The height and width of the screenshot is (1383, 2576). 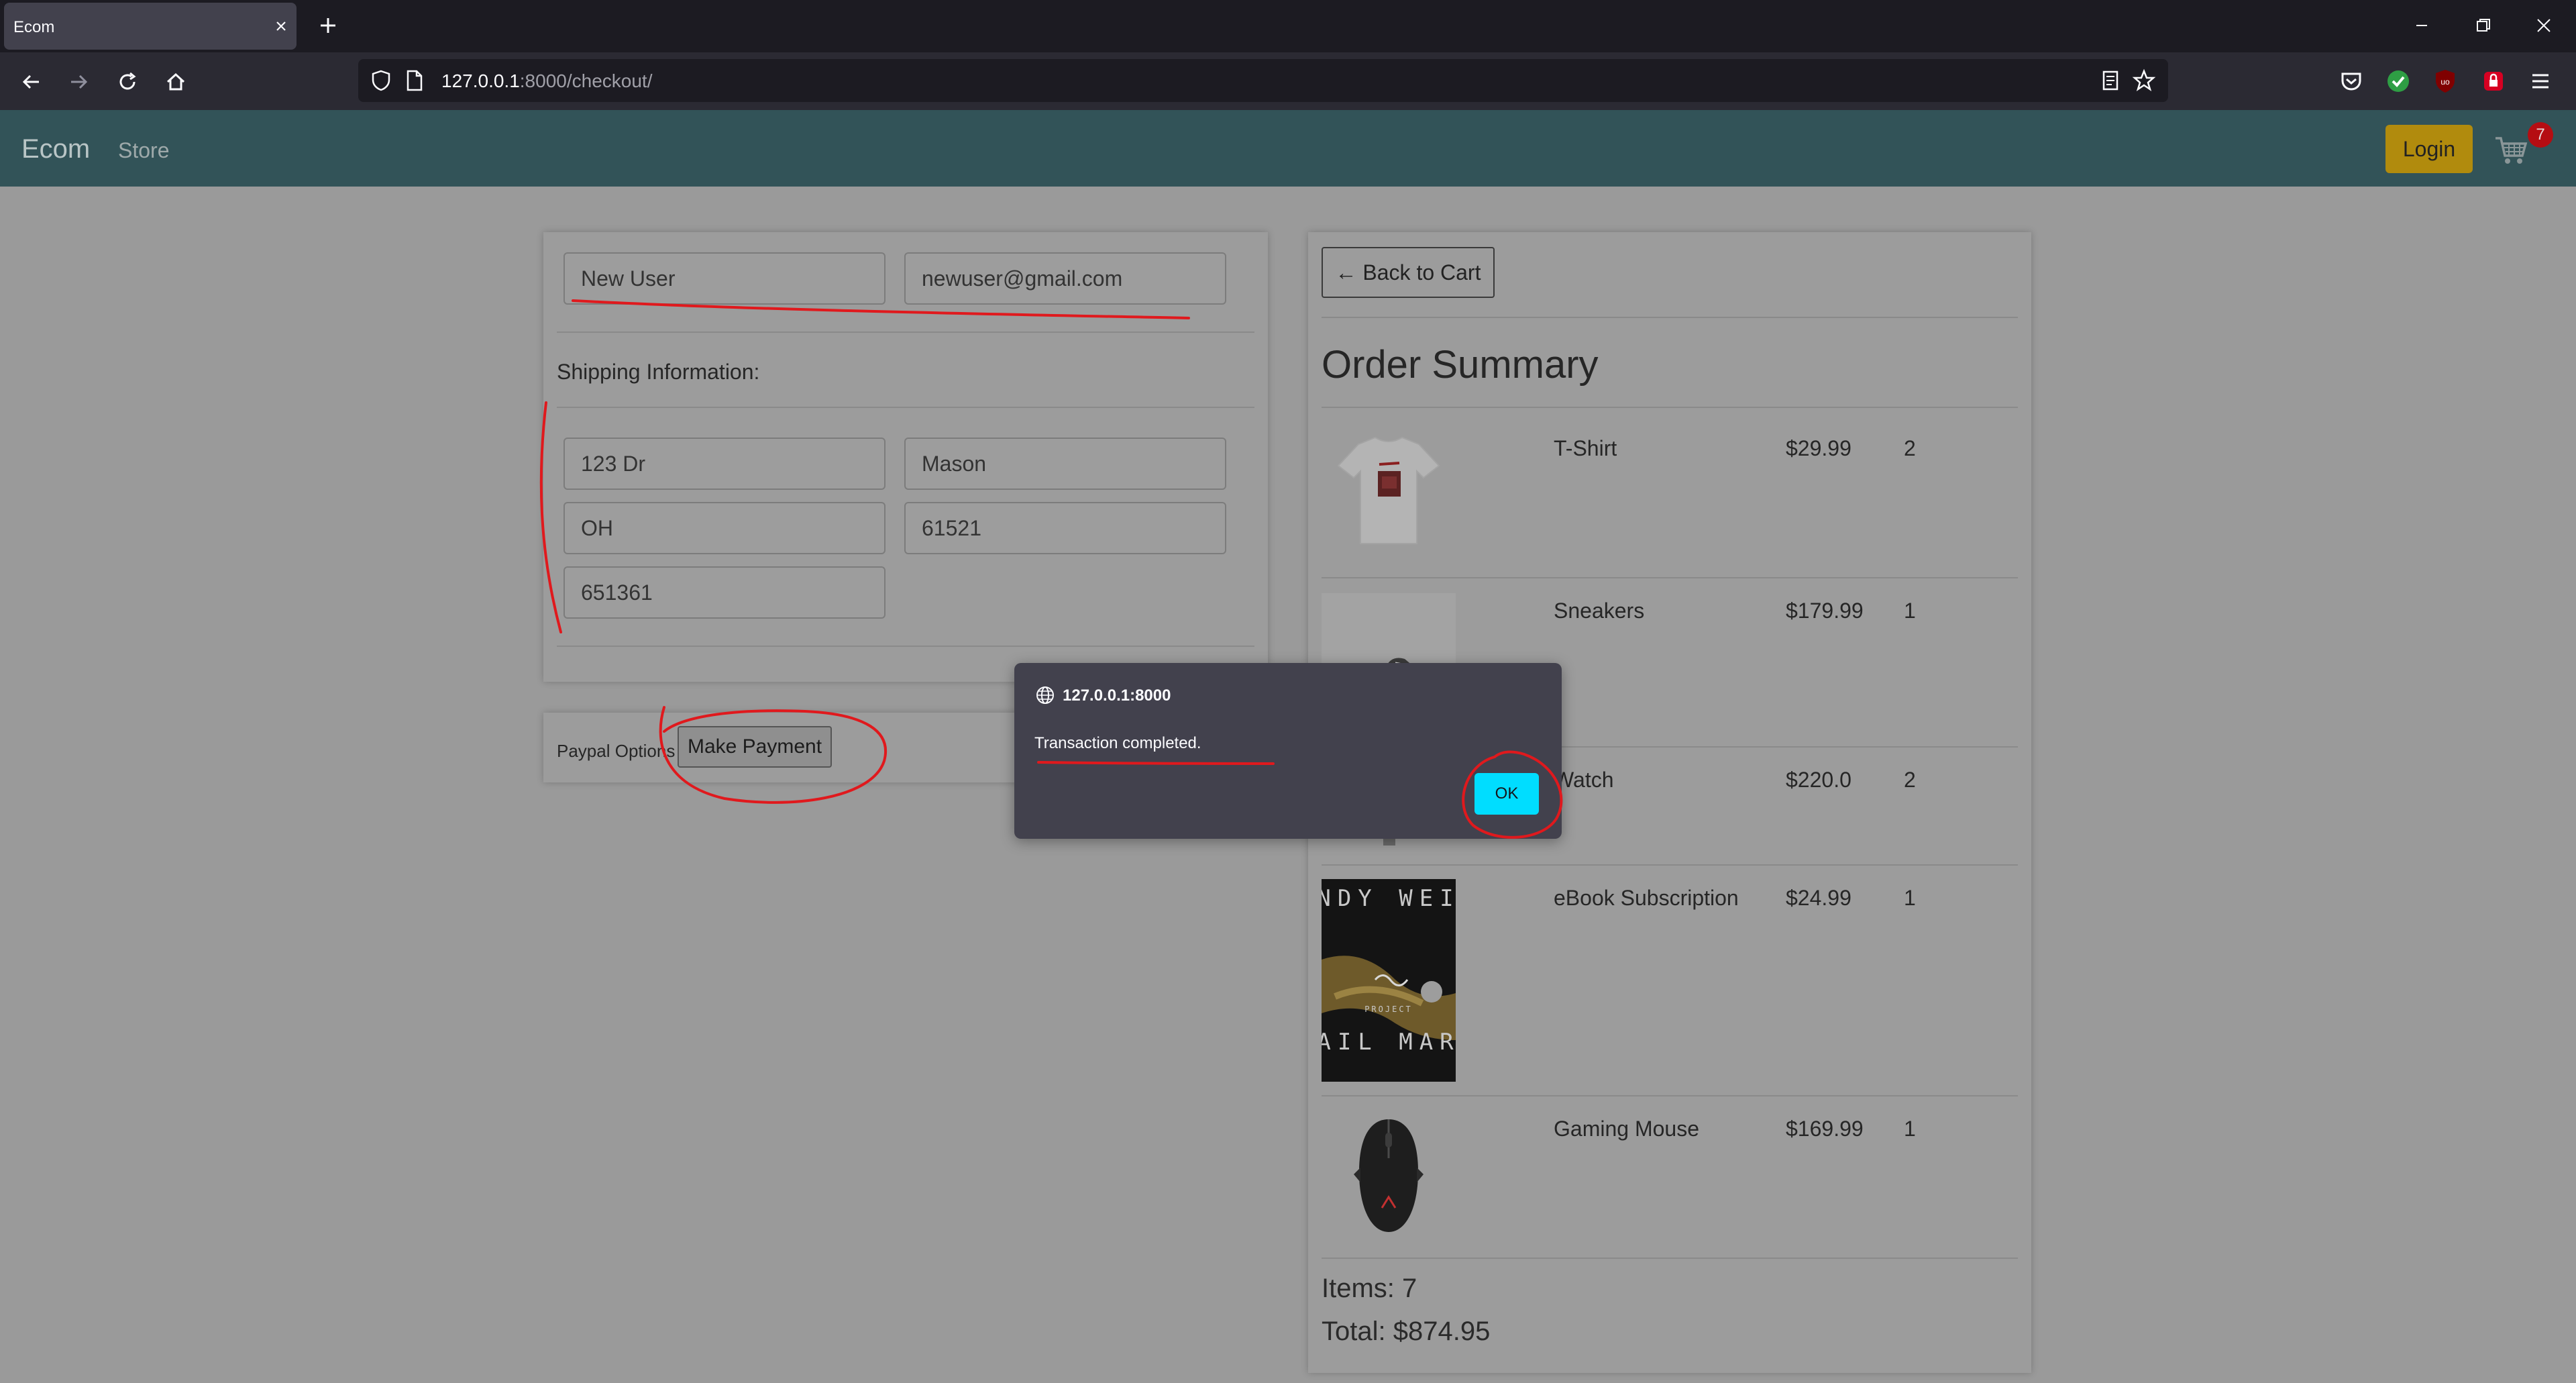 I want to click on phone-field: 651361, so click(x=724, y=592).